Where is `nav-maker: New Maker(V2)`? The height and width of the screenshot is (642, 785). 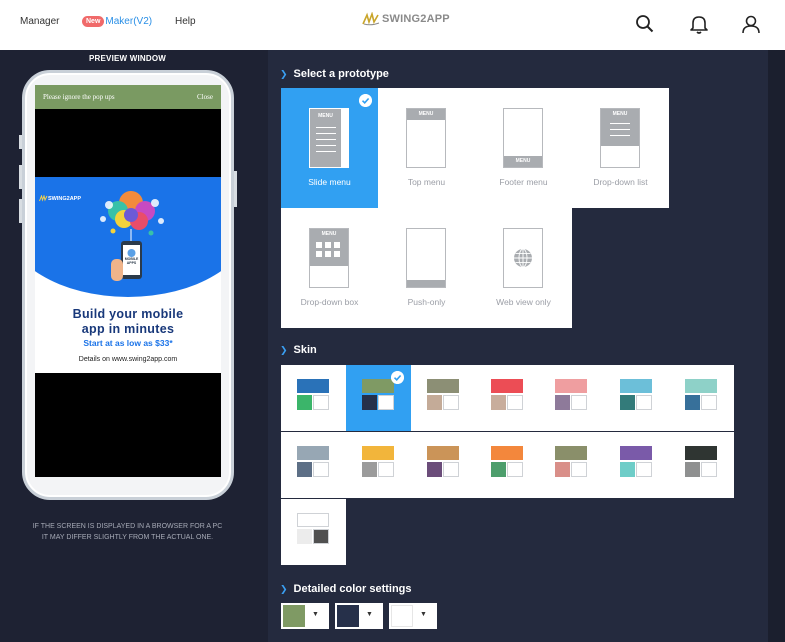 nav-maker: New Maker(V2) is located at coordinates (117, 21).